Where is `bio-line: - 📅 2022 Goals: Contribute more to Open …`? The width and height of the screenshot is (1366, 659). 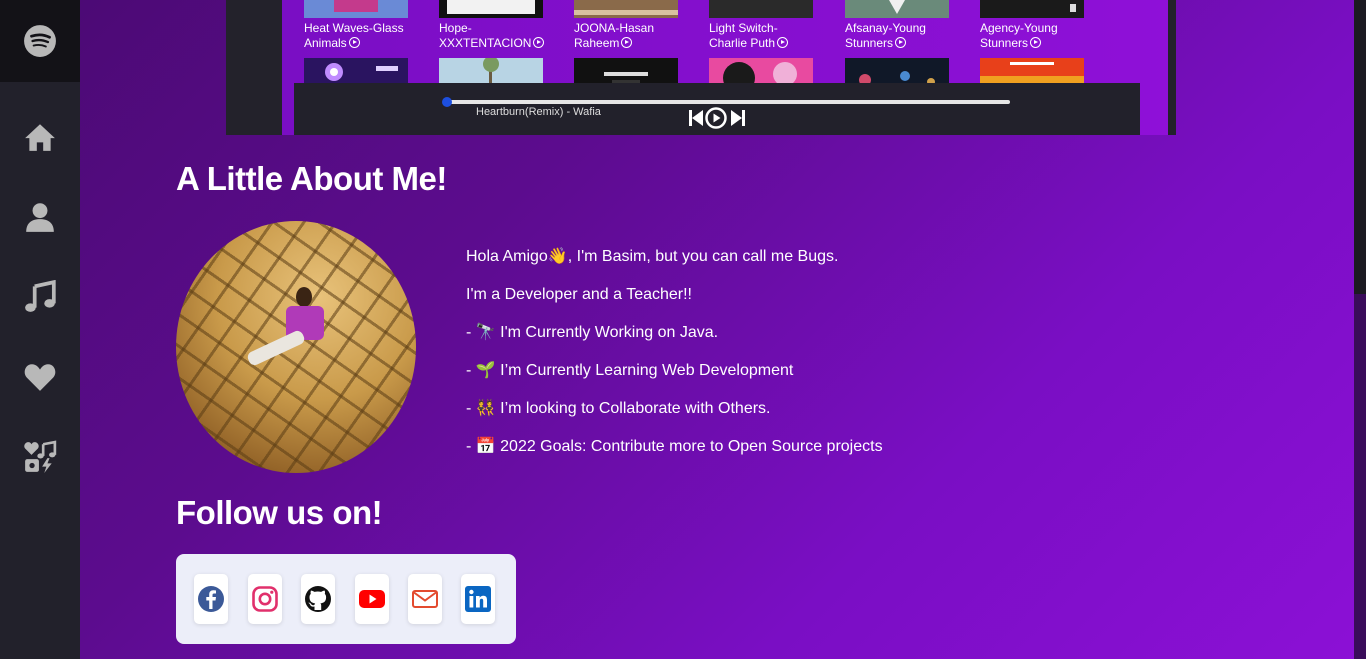 bio-line: - 📅 2022 Goals: Contribute more to Open … is located at coordinates (674, 446).